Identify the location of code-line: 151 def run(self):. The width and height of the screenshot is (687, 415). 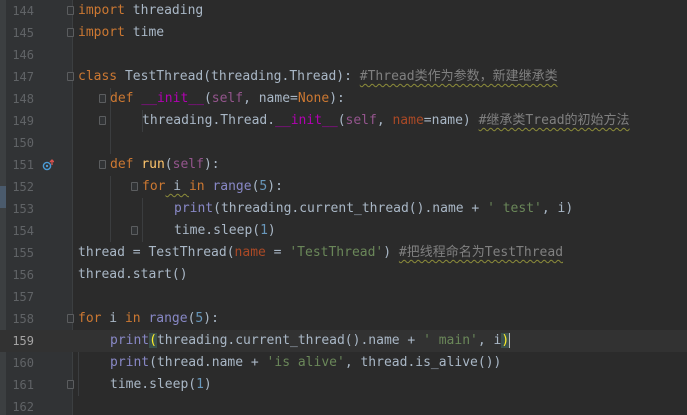
(343, 165).